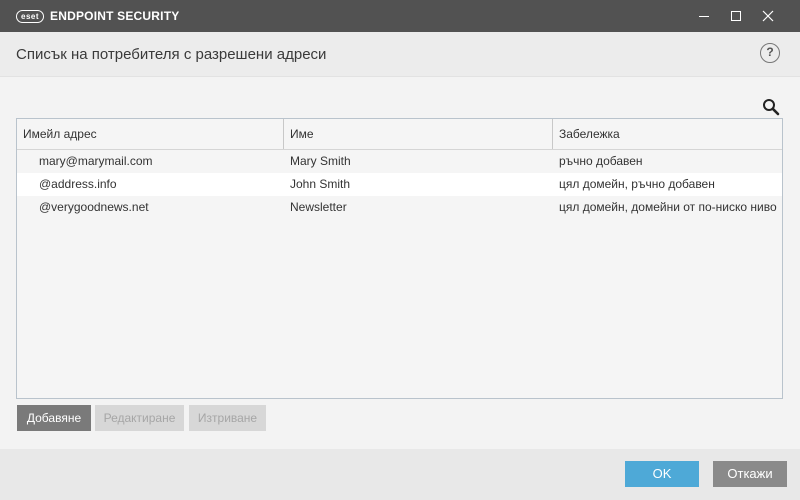 This screenshot has height=500, width=800. I want to click on close-button, so click(768, 16).